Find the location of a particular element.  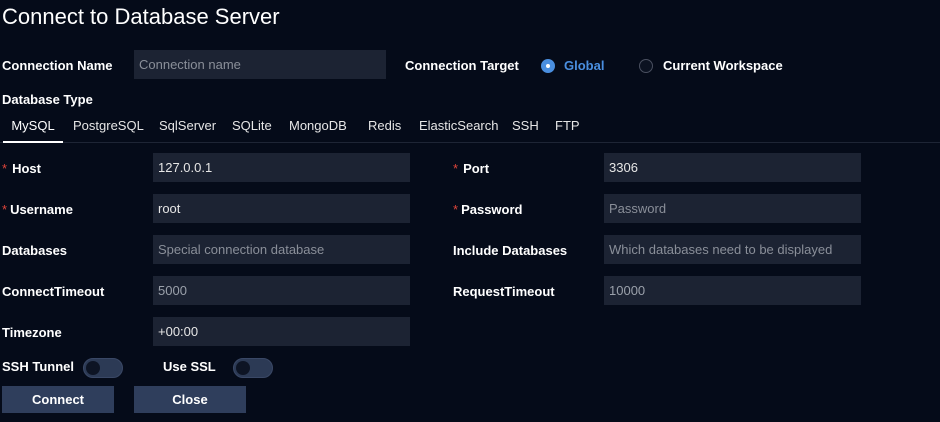

connect-button: Connect is located at coordinates (58, 399).